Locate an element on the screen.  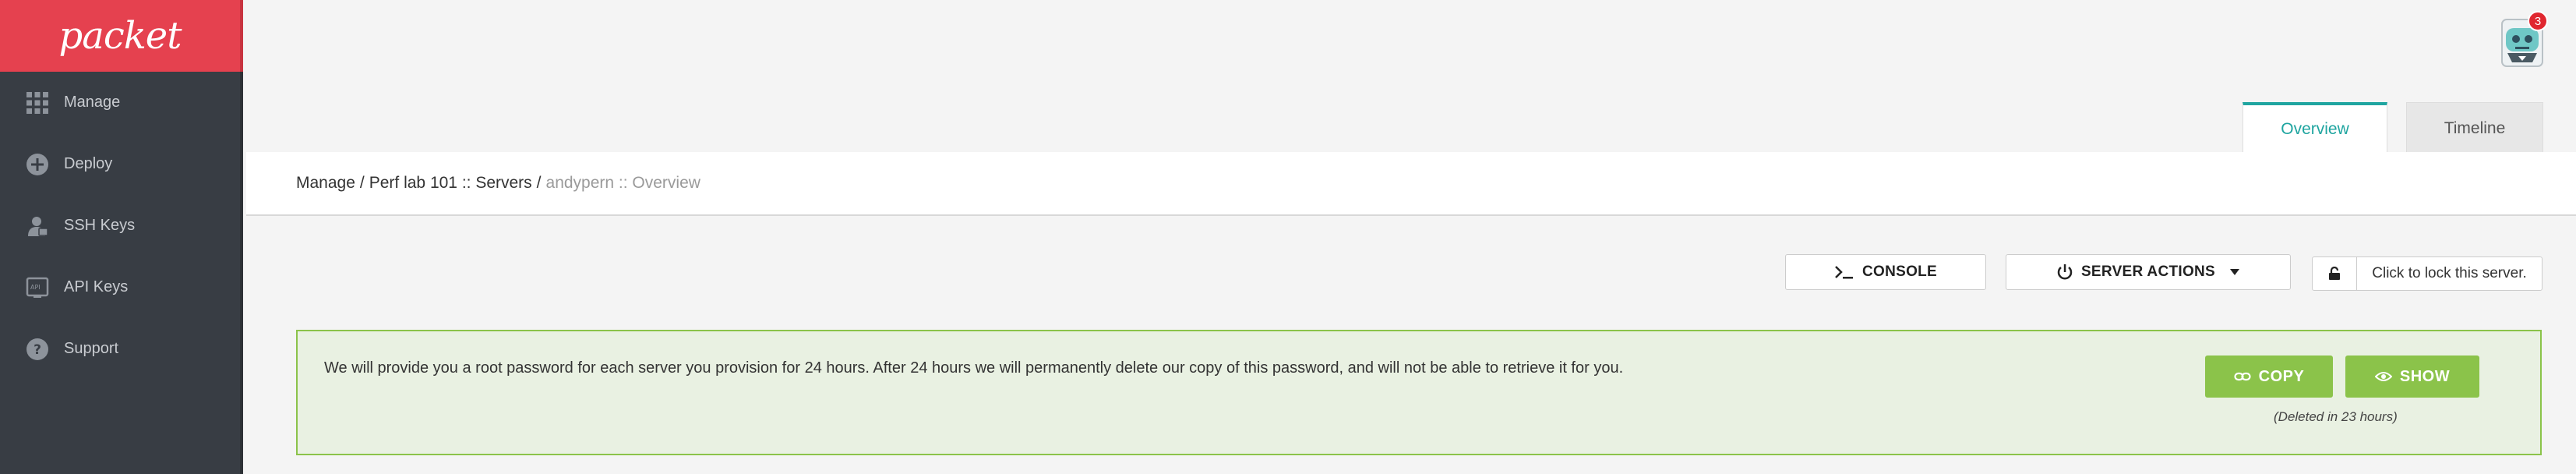
sidebar-item-label: Deploy is located at coordinates (88, 163).